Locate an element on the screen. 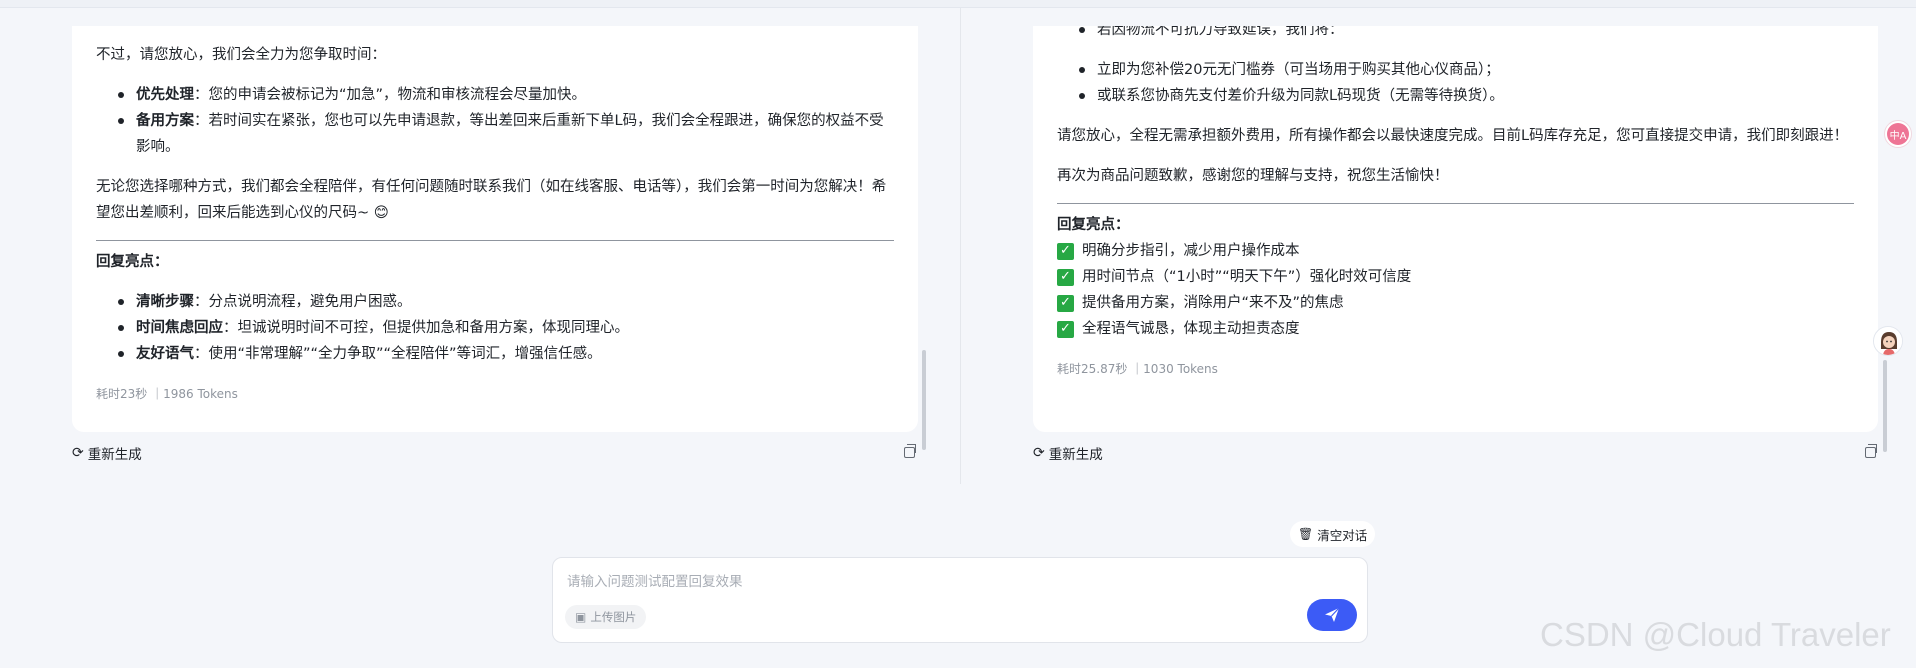  check-text: 明确分步指引，减少用户操作成本 is located at coordinates (1191, 251).